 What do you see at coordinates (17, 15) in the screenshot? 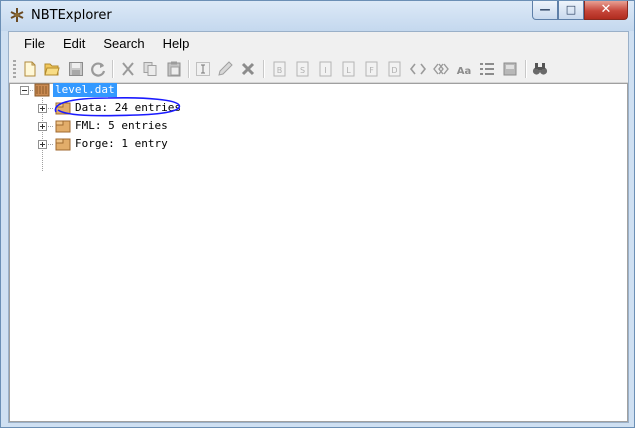
I see `app-logo-icon` at bounding box center [17, 15].